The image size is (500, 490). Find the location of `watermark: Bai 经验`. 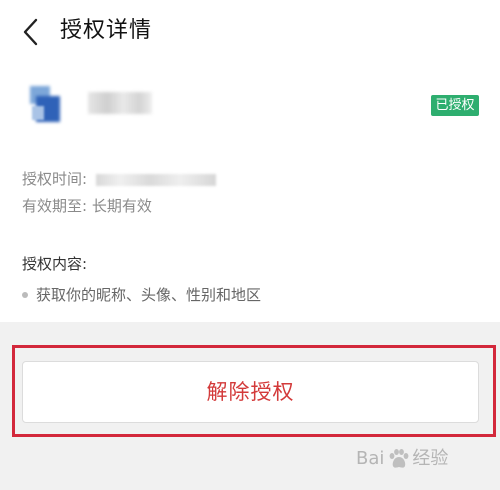

watermark: Bai 经验 is located at coordinates (426, 459).